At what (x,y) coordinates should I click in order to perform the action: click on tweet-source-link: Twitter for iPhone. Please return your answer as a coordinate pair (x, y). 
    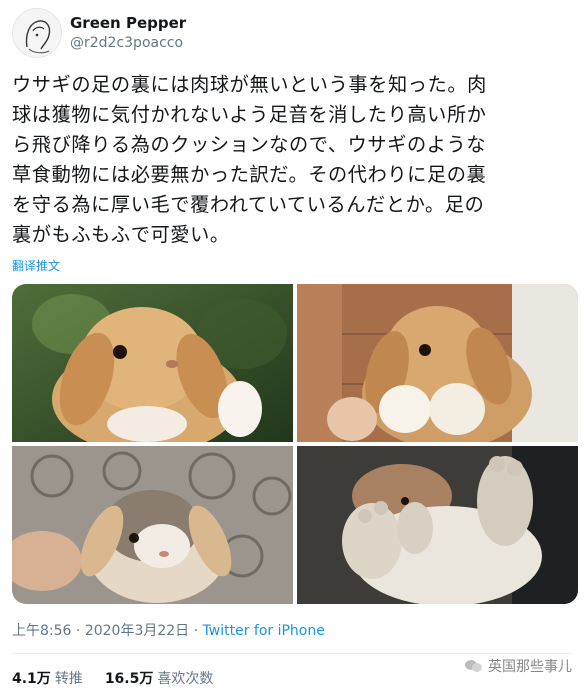
    Looking at the image, I should click on (264, 631).